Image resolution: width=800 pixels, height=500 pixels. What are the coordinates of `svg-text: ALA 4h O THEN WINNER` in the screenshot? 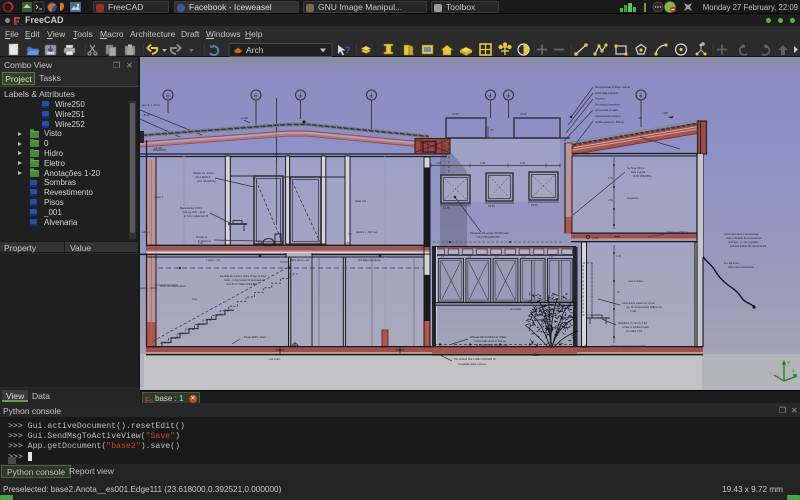 It's located at (241, 284).